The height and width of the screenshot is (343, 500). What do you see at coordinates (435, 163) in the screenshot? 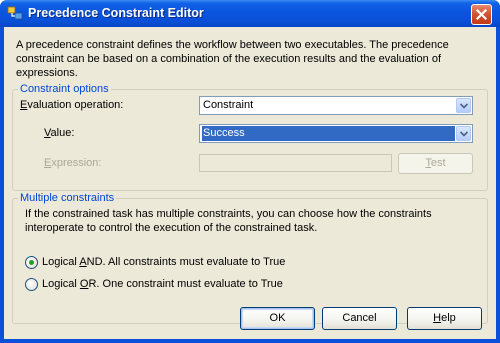
I see `test-button: Test` at bounding box center [435, 163].